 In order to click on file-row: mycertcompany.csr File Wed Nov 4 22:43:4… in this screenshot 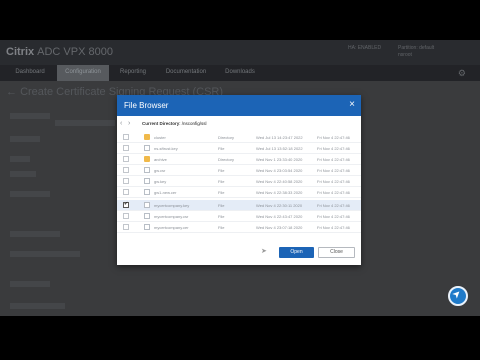, I will do `click(239, 216)`.